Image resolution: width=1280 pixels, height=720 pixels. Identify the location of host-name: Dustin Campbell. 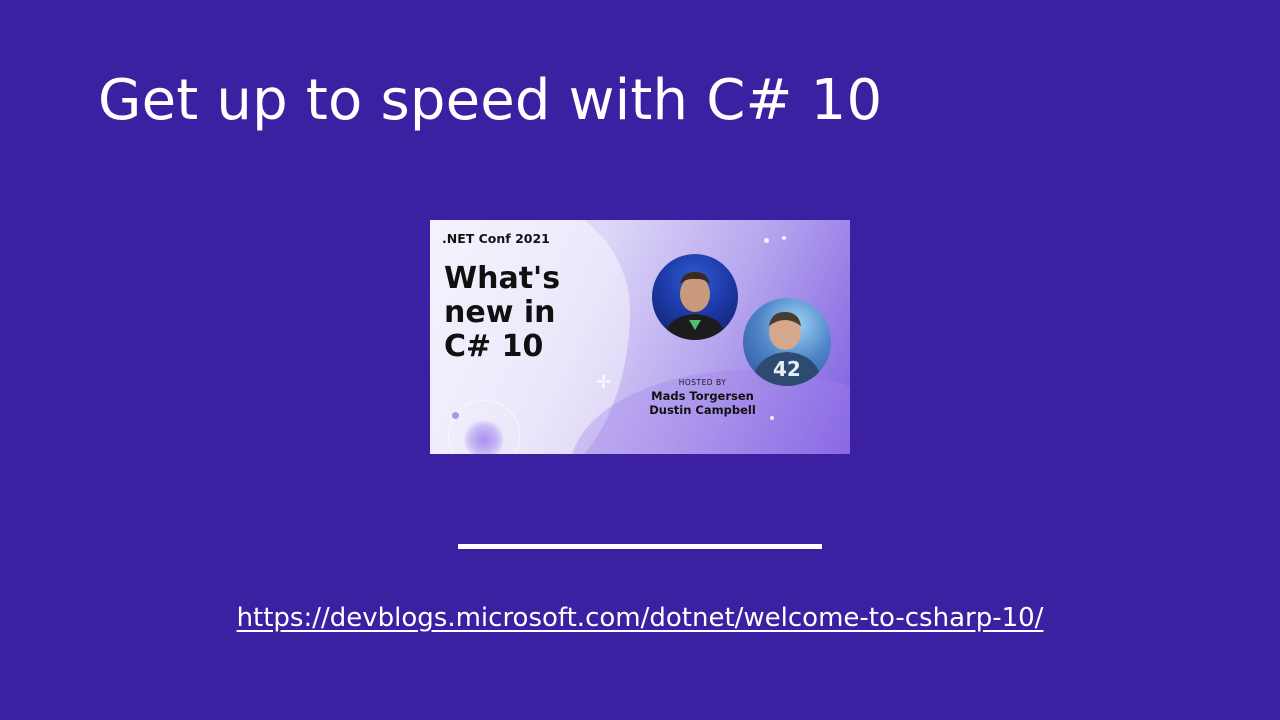
(702, 410).